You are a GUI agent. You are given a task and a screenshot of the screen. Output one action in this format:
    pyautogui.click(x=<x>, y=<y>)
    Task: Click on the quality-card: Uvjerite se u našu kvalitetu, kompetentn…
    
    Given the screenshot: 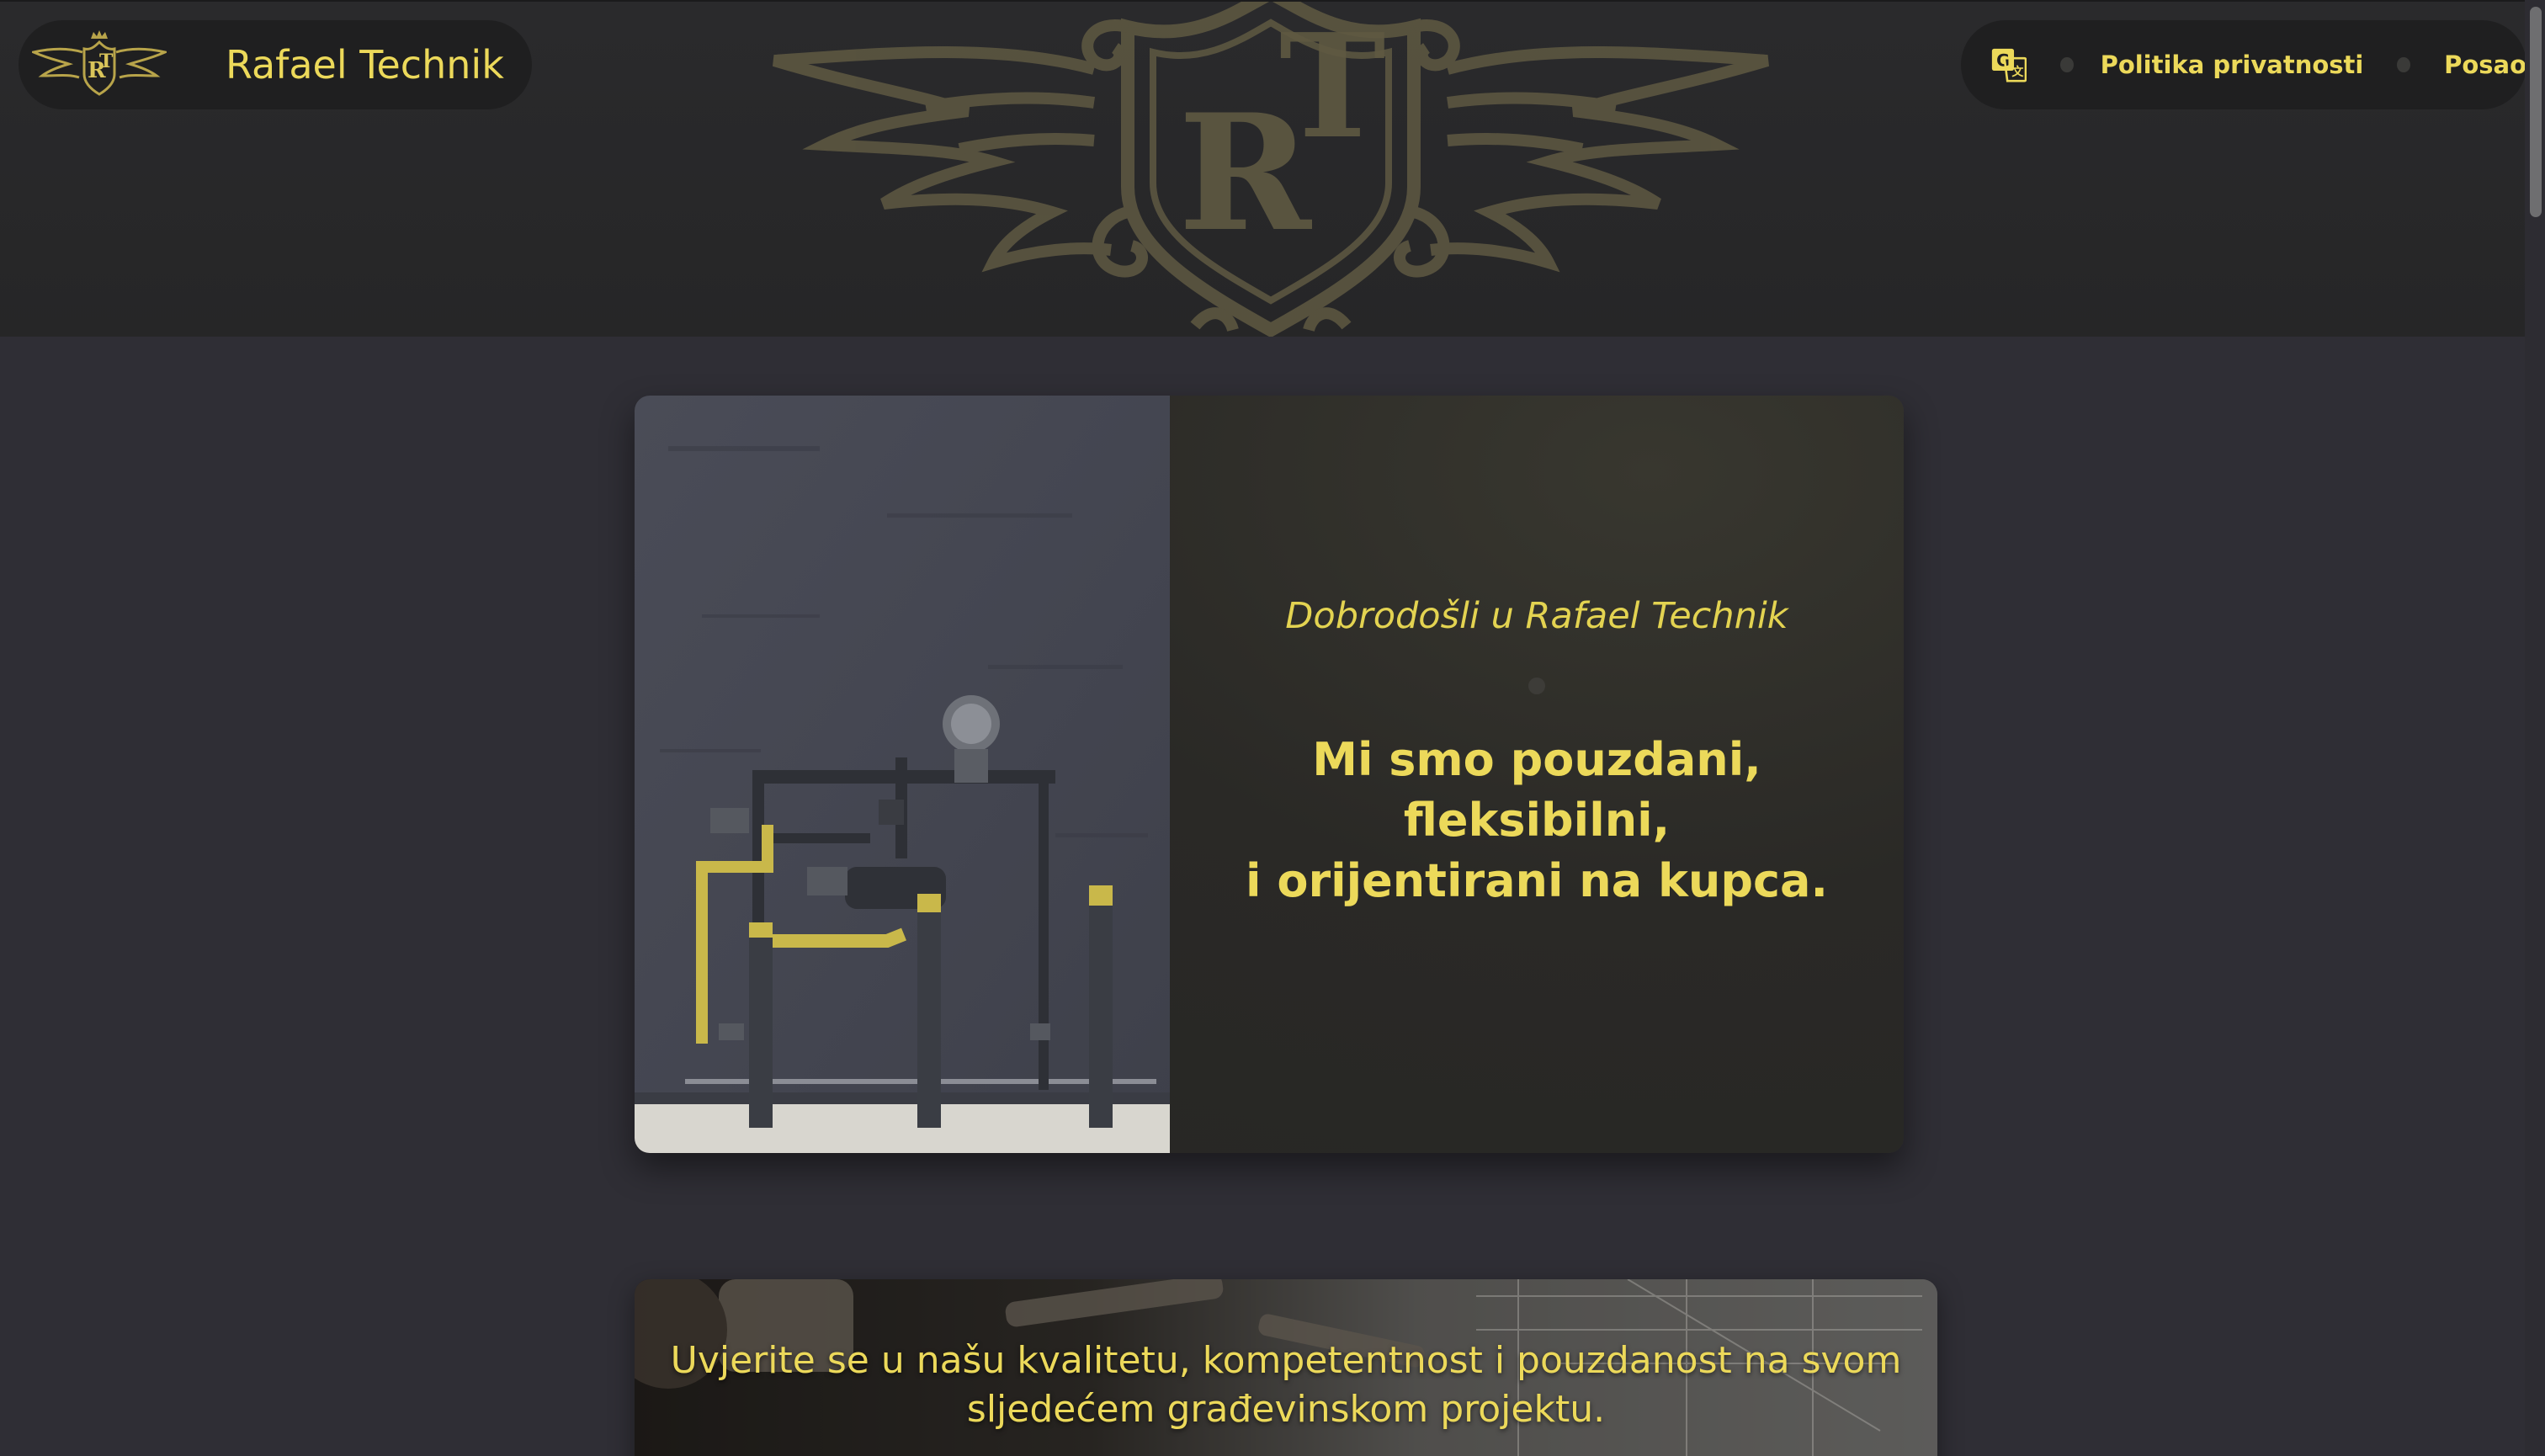 What is the action you would take?
    pyautogui.click(x=1286, y=1367)
    